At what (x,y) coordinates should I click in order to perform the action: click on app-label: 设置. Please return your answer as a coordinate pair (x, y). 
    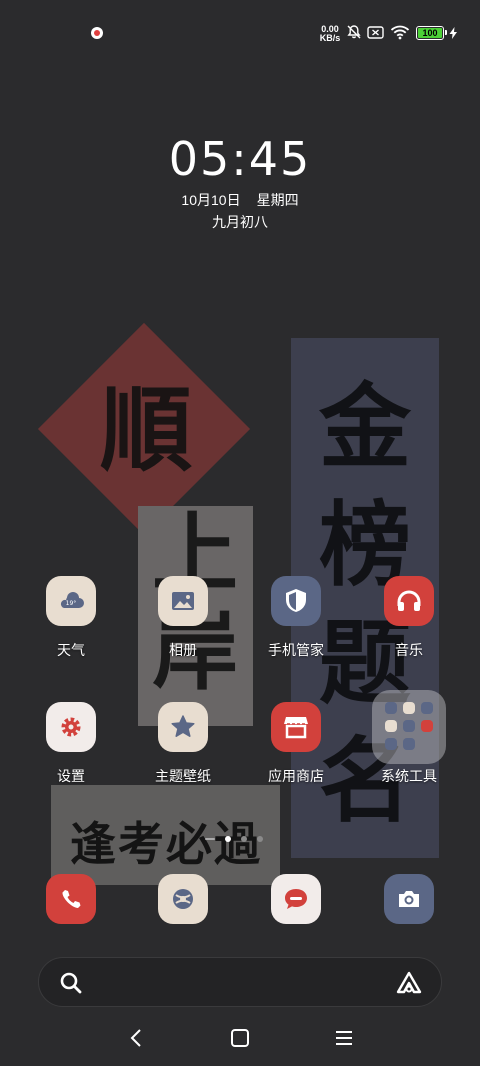
    Looking at the image, I should click on (71, 776).